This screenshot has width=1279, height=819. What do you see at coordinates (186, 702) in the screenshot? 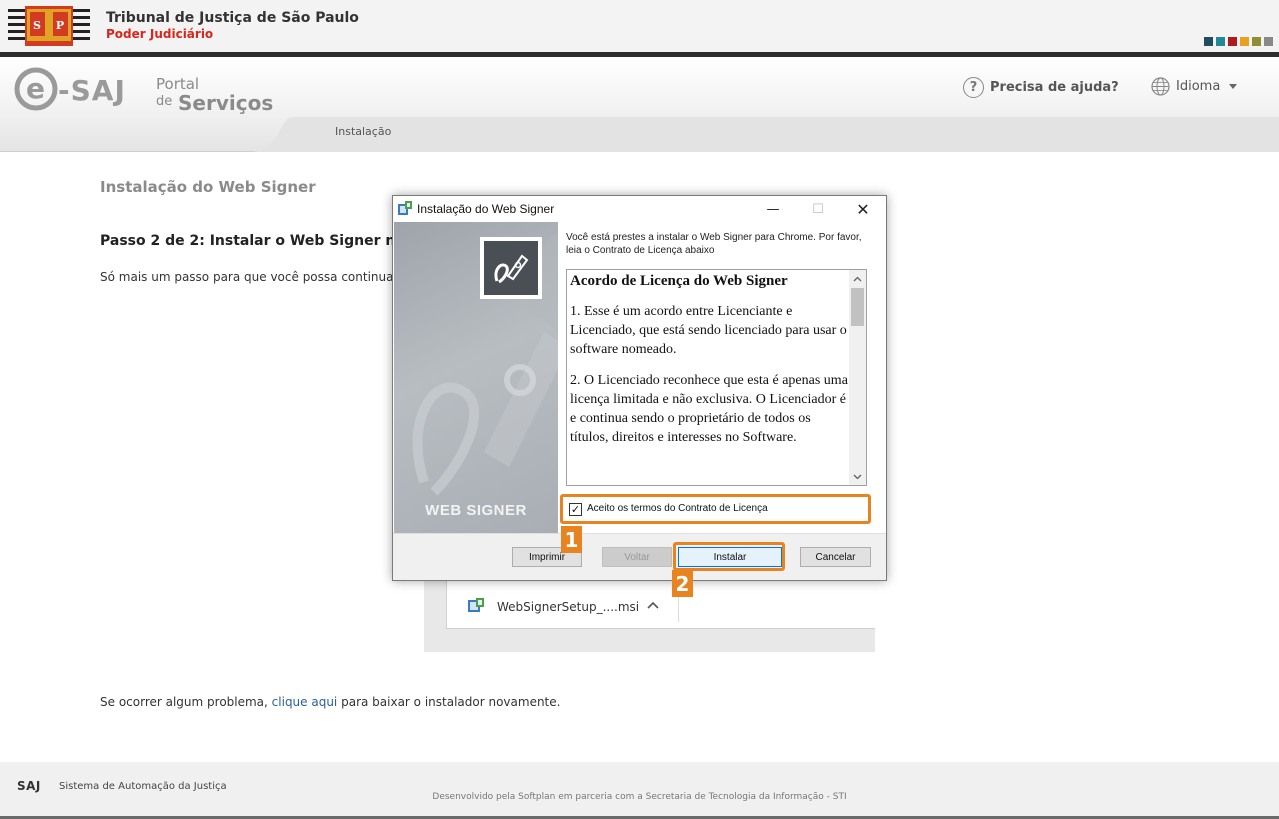
I see `problem-prefix: Se ocorrer algum problema,` at bounding box center [186, 702].